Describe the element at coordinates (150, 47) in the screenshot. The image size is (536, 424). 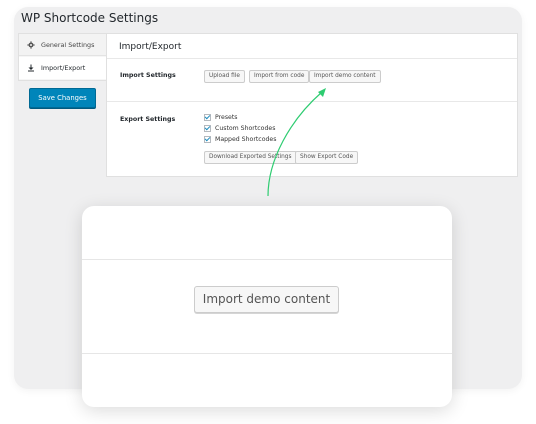
I see `page-title: Import/Export` at that location.